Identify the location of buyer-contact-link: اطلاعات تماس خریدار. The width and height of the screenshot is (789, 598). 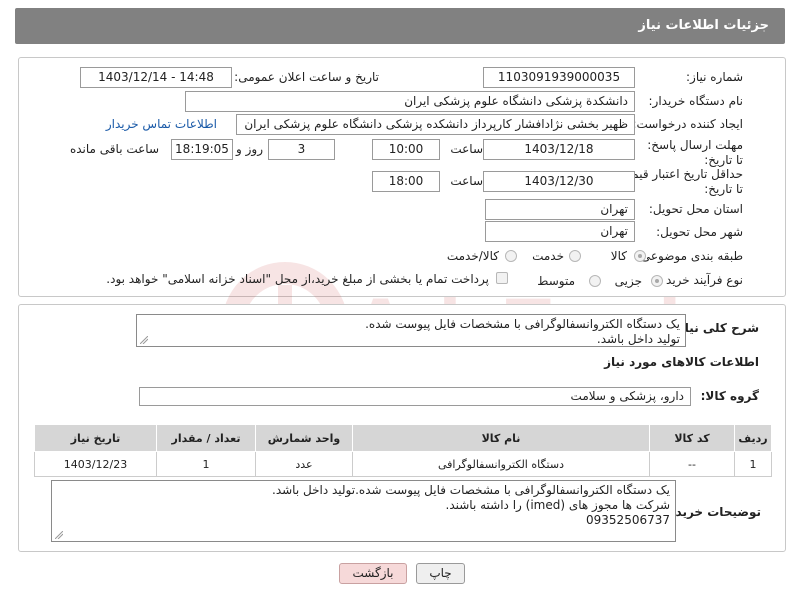
(161, 124).